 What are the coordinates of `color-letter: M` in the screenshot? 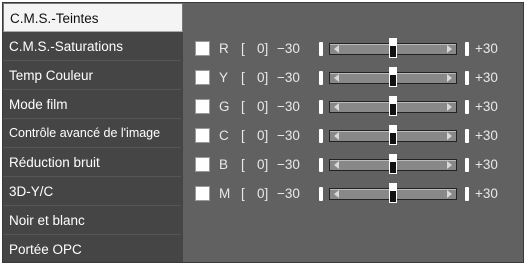 It's located at (225, 193).